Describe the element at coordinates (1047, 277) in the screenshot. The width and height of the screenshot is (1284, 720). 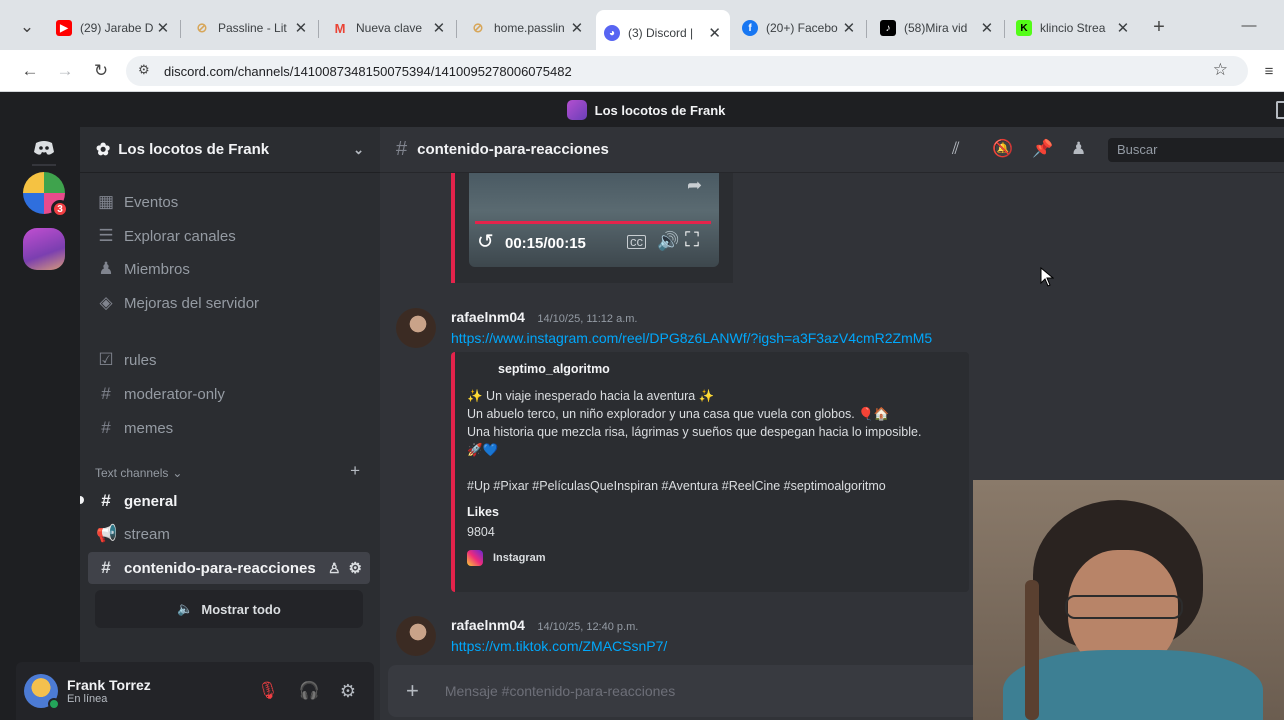
I see `mouse-cursor-icon` at that location.